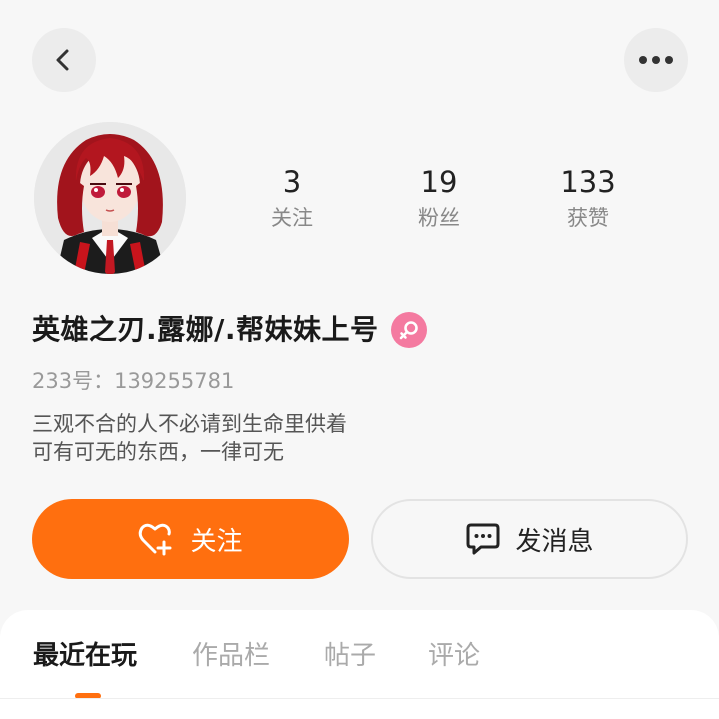  I want to click on more-button, so click(656, 60).